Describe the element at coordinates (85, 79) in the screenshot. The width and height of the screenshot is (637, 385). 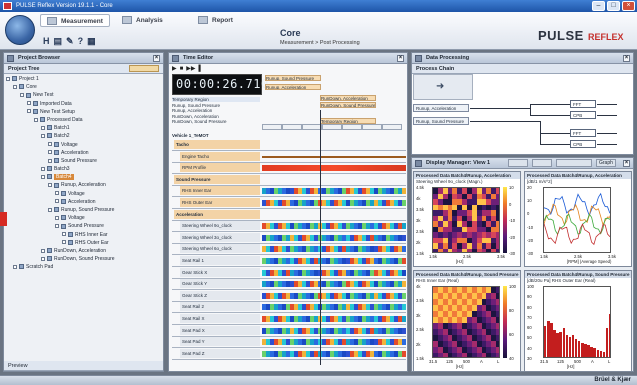
I see `tree-item: Project 1` at that location.